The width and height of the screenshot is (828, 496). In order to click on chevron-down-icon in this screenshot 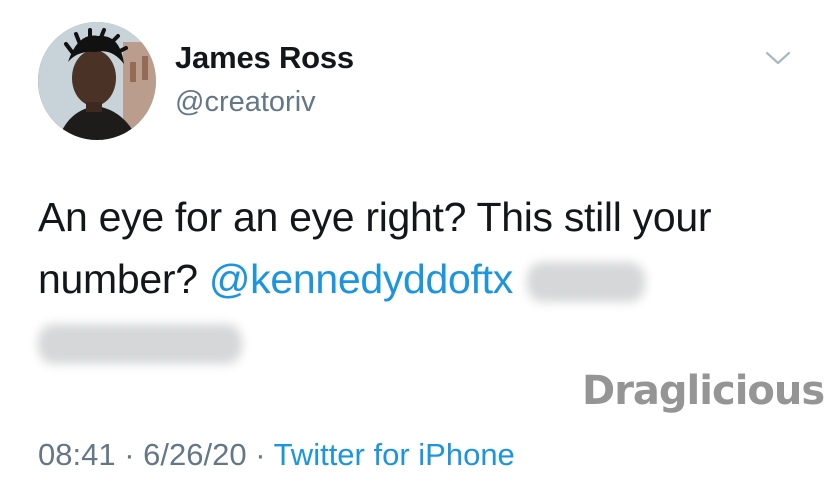, I will do `click(778, 58)`.